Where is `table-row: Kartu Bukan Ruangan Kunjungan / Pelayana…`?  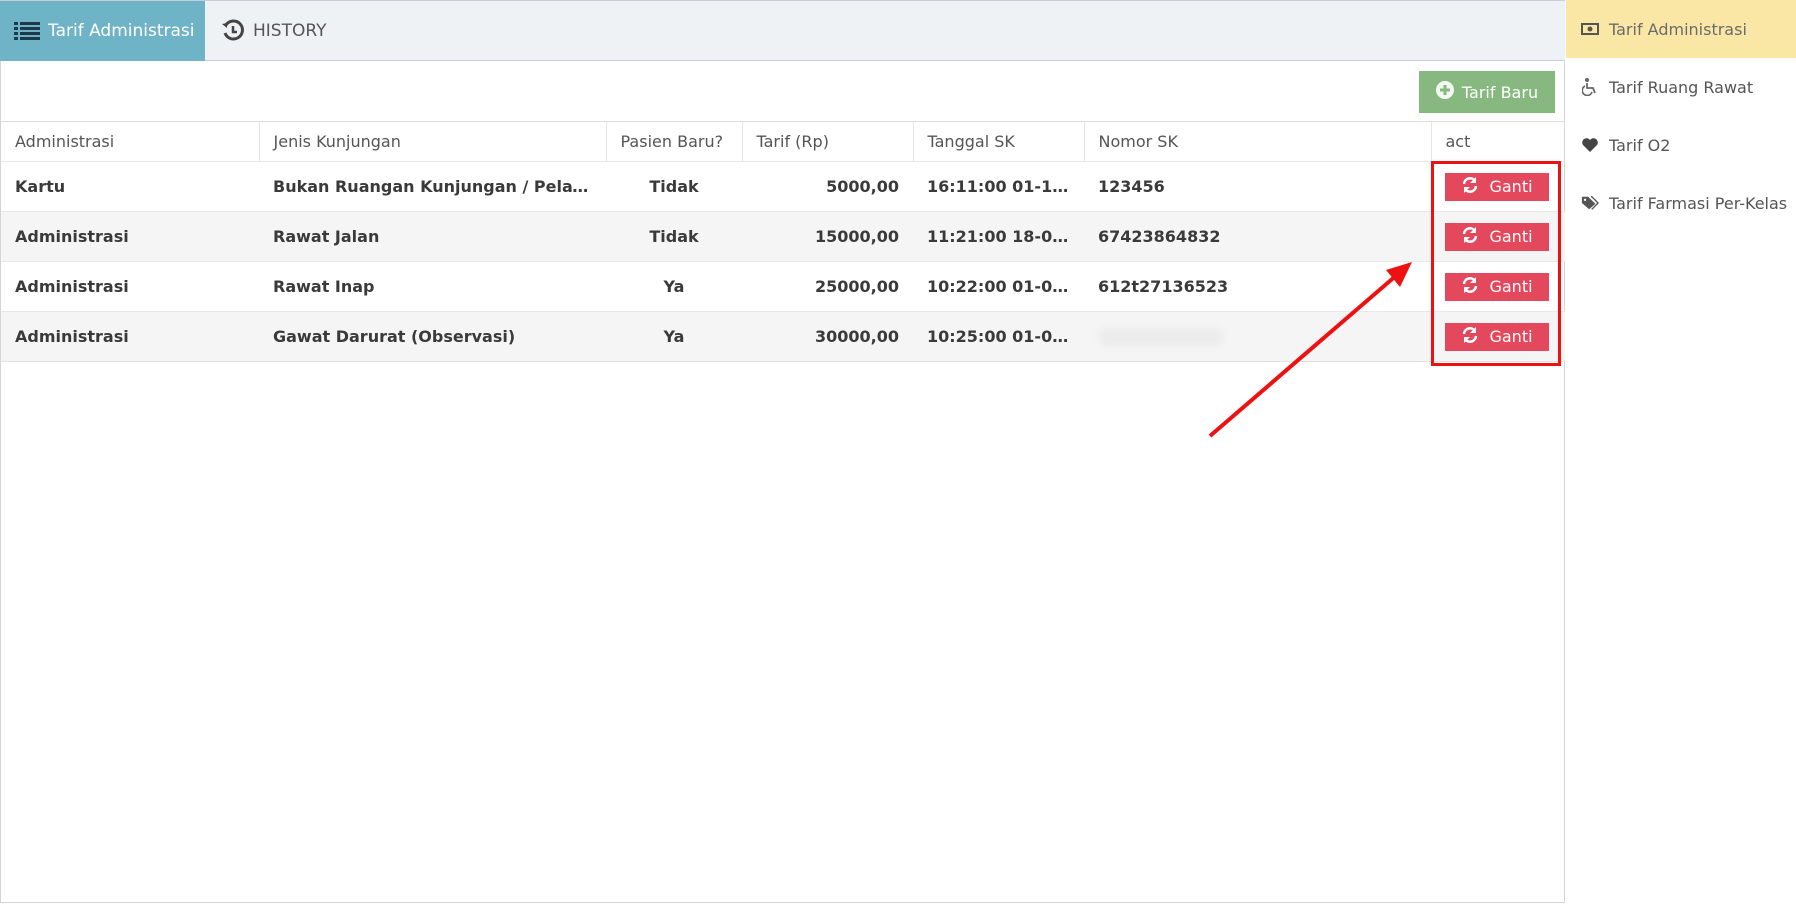 table-row: Kartu Bukan Ruangan Kunjungan / Pelayana… is located at coordinates (783, 186).